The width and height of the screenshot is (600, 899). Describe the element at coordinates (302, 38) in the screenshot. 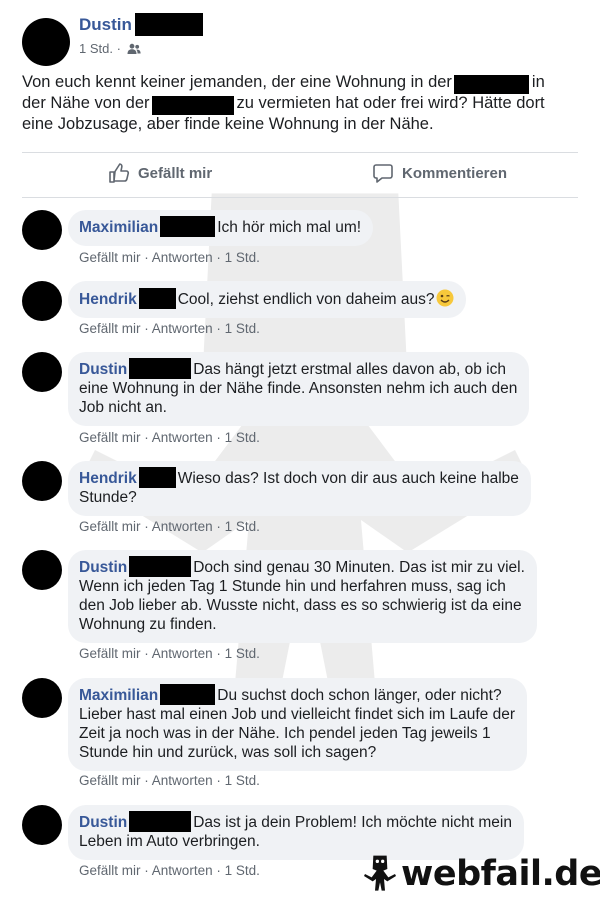

I see `post-header: Dustin 1 Std. ·` at that location.